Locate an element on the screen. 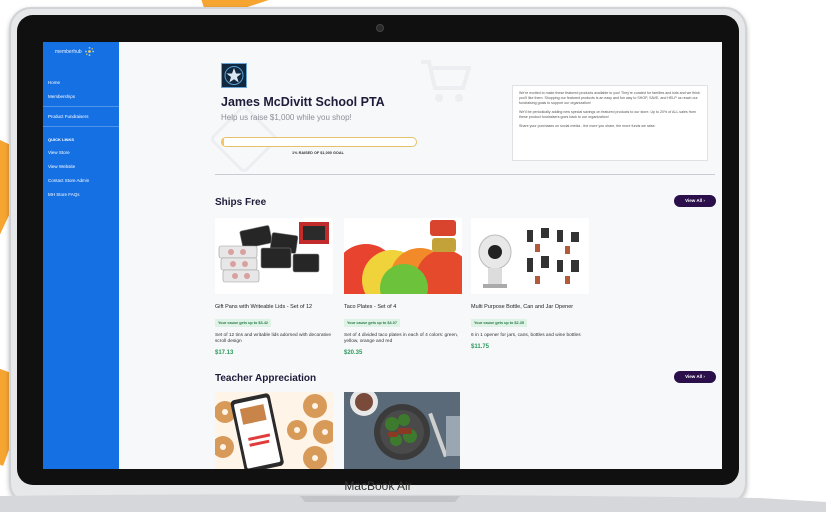 This screenshot has height=512, width=826. sidebar-item-product-fundraisers: Product Fundraisers is located at coordinates (68, 116).